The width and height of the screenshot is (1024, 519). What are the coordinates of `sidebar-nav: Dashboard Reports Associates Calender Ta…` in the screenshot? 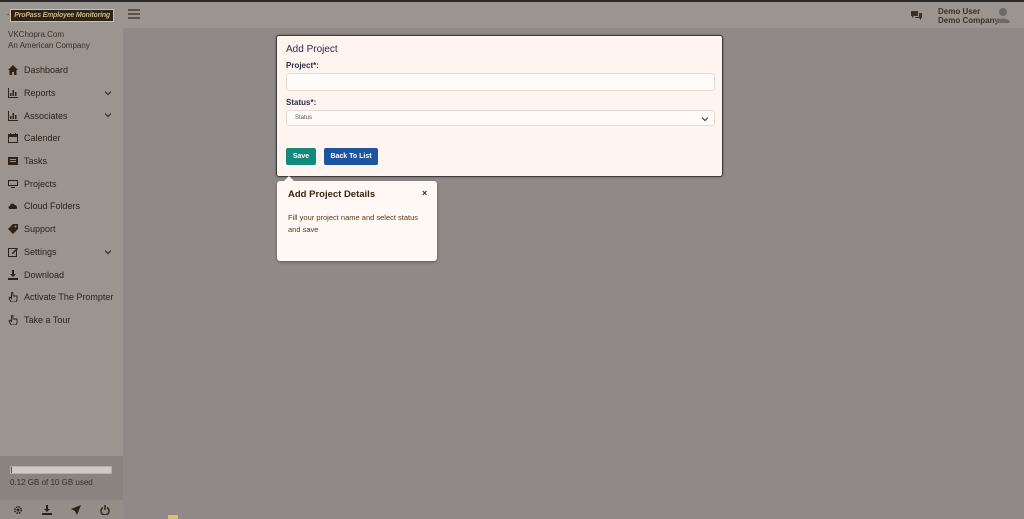 It's located at (61, 195).